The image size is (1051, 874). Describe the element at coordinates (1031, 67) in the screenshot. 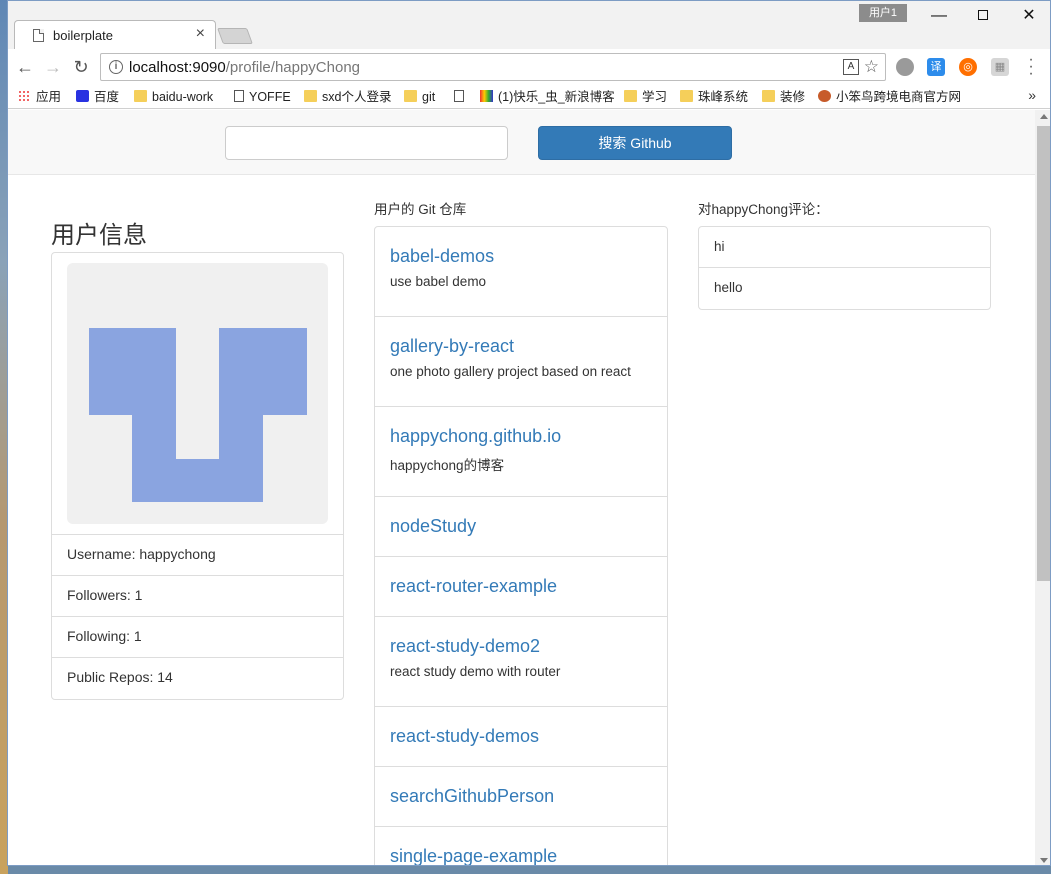

I see `menu-icon: · · ·` at that location.